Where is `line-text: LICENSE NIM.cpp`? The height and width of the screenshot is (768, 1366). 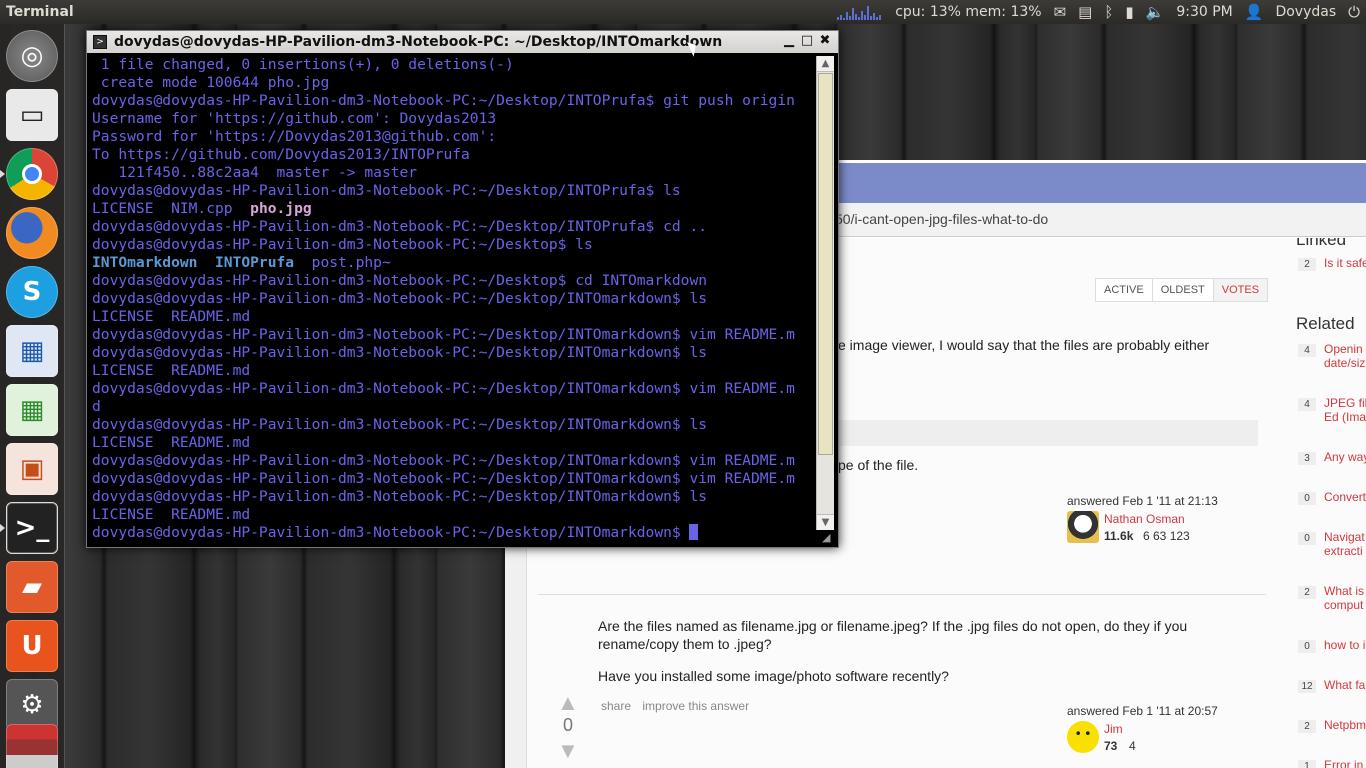
line-text: LICENSE NIM.cpp is located at coordinates (171, 208).